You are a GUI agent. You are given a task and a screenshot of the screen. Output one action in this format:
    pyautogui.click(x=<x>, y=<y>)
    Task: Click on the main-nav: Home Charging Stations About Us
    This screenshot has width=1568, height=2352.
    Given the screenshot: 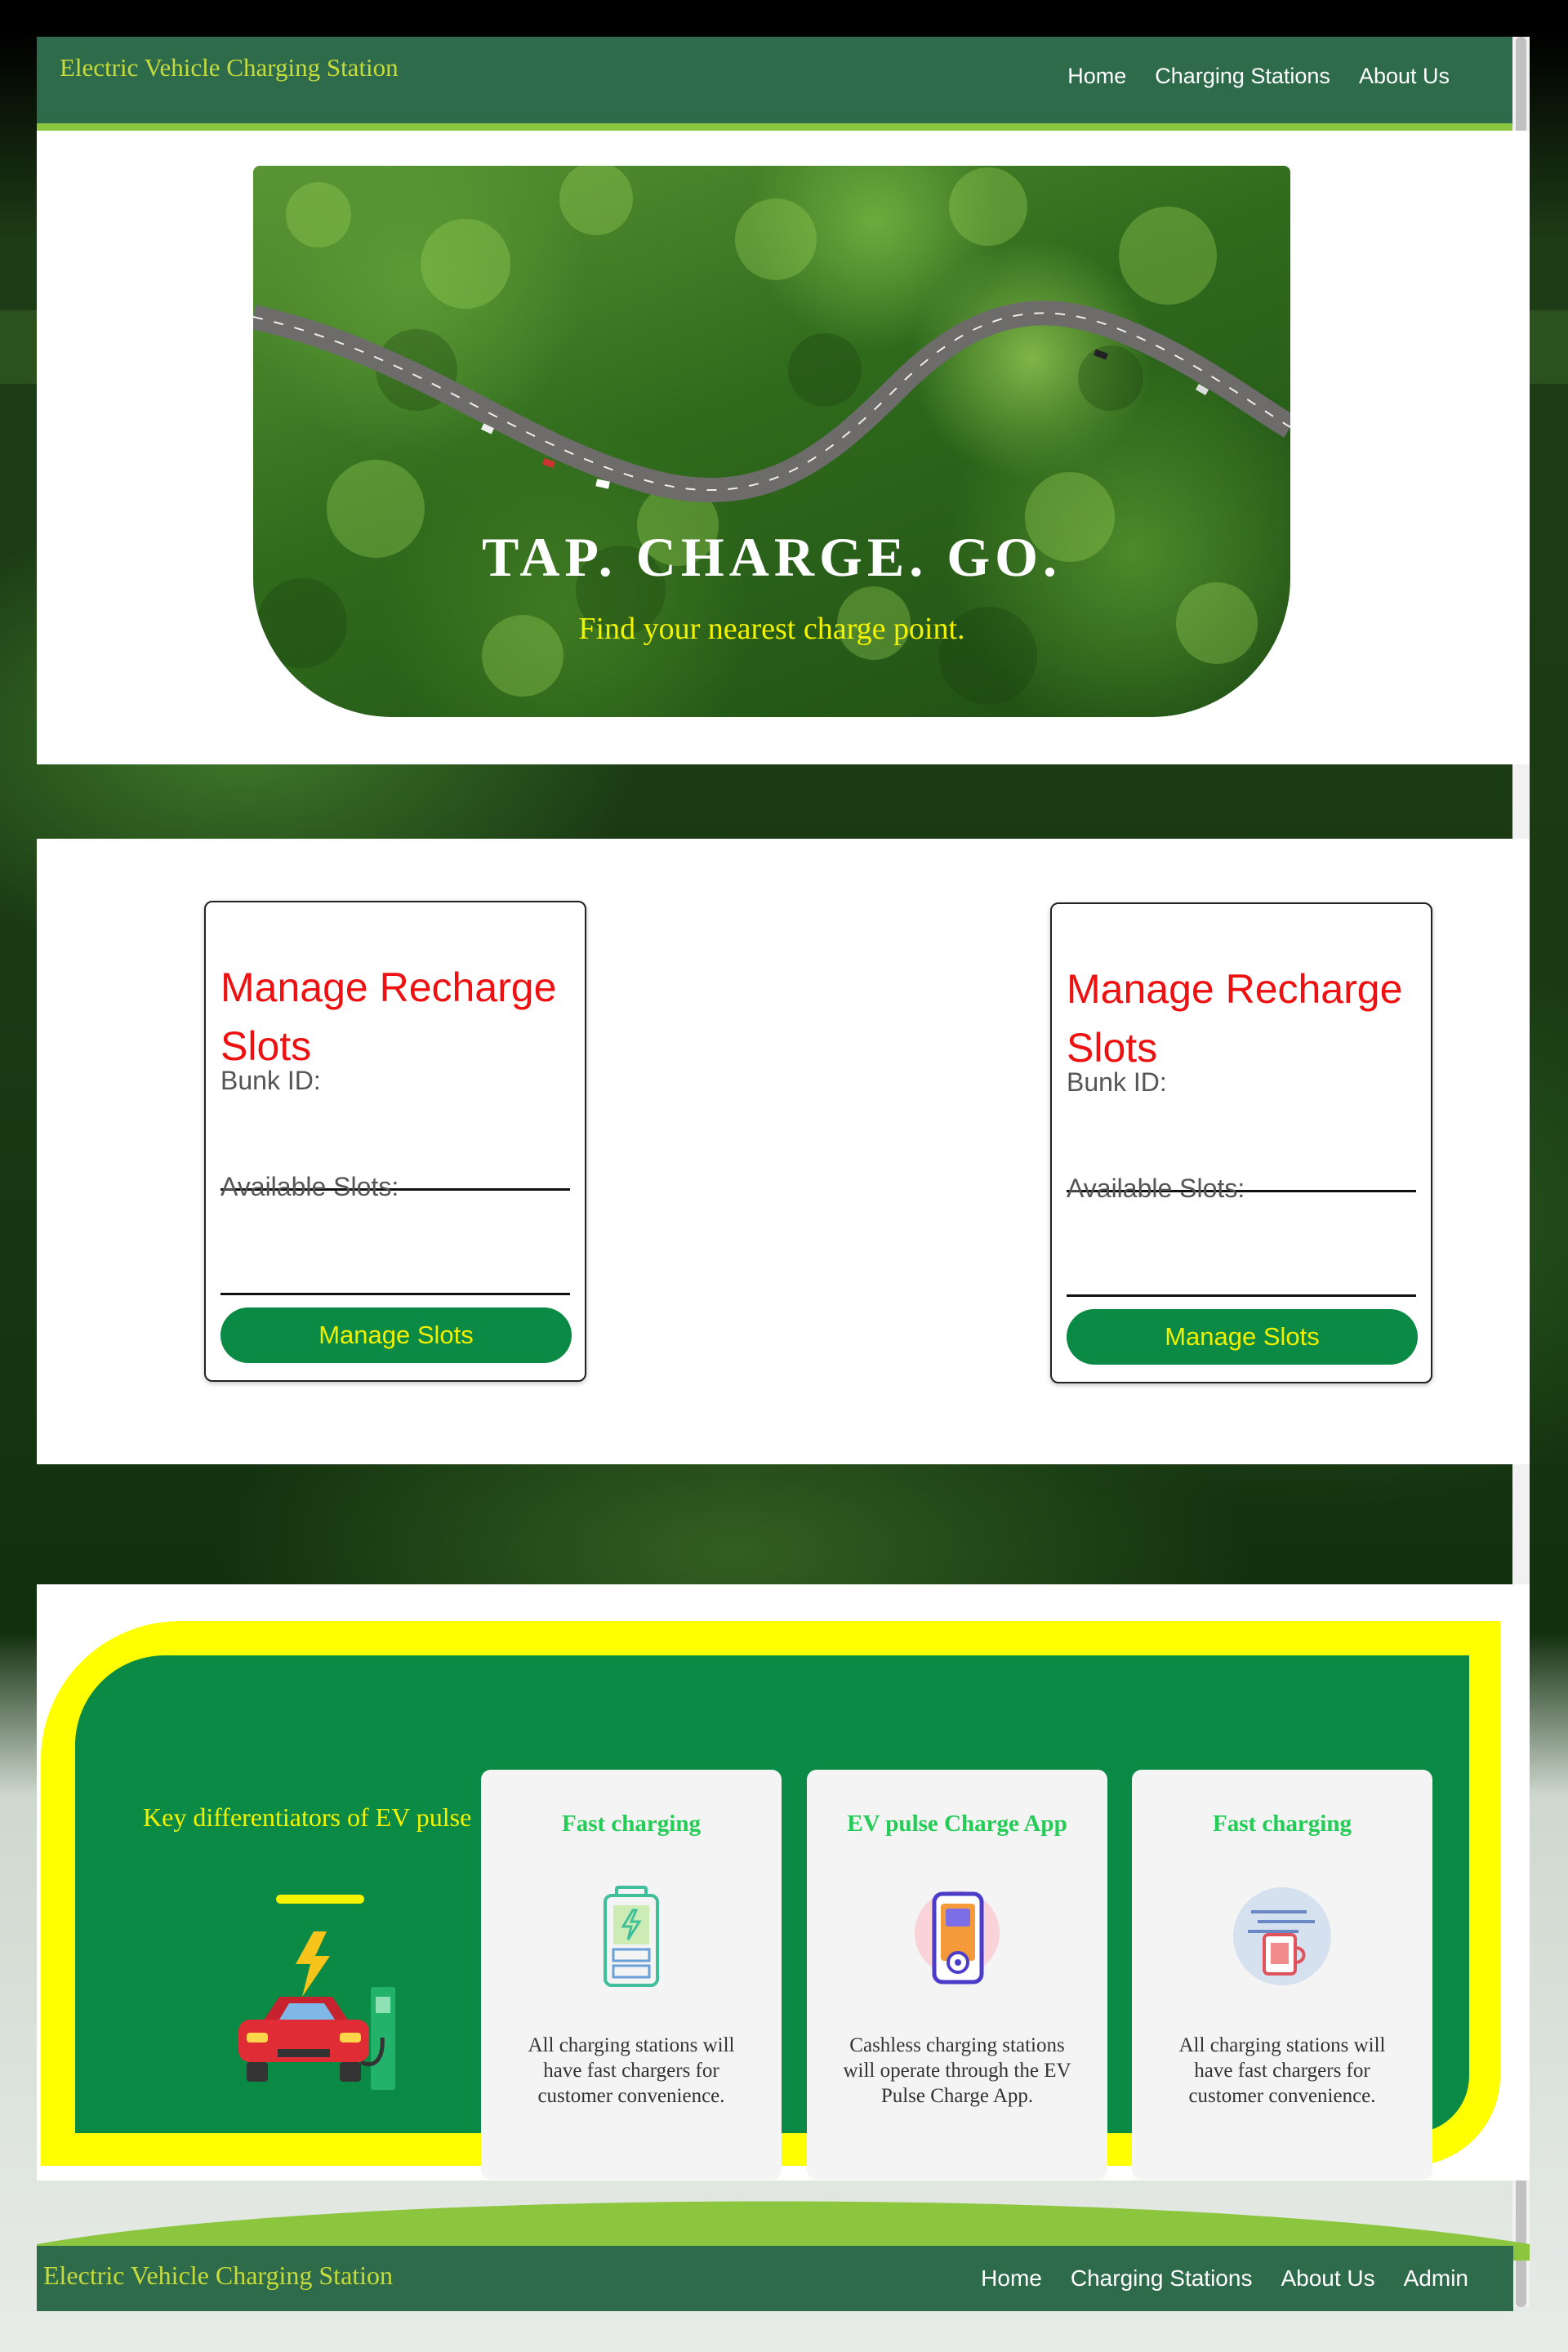 What is the action you would take?
    pyautogui.click(x=1258, y=76)
    